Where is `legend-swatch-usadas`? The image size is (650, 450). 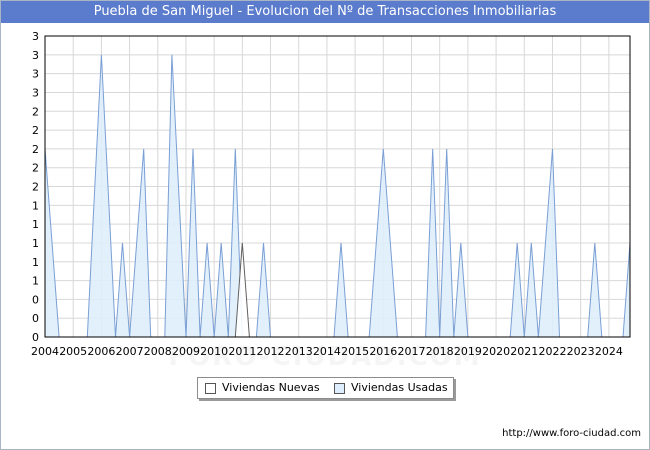
legend-swatch-usadas is located at coordinates (339, 388).